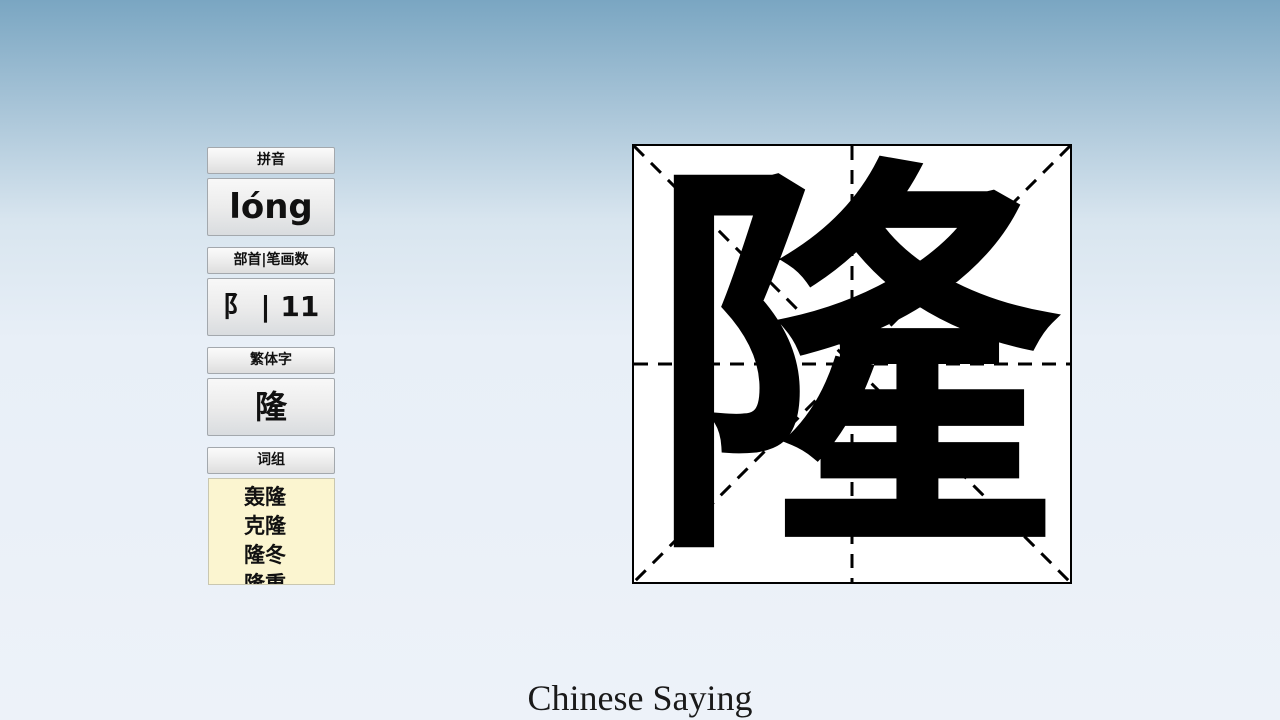 The height and width of the screenshot is (720, 1280). I want to click on footer-title: Chinese Saying, so click(640, 698).